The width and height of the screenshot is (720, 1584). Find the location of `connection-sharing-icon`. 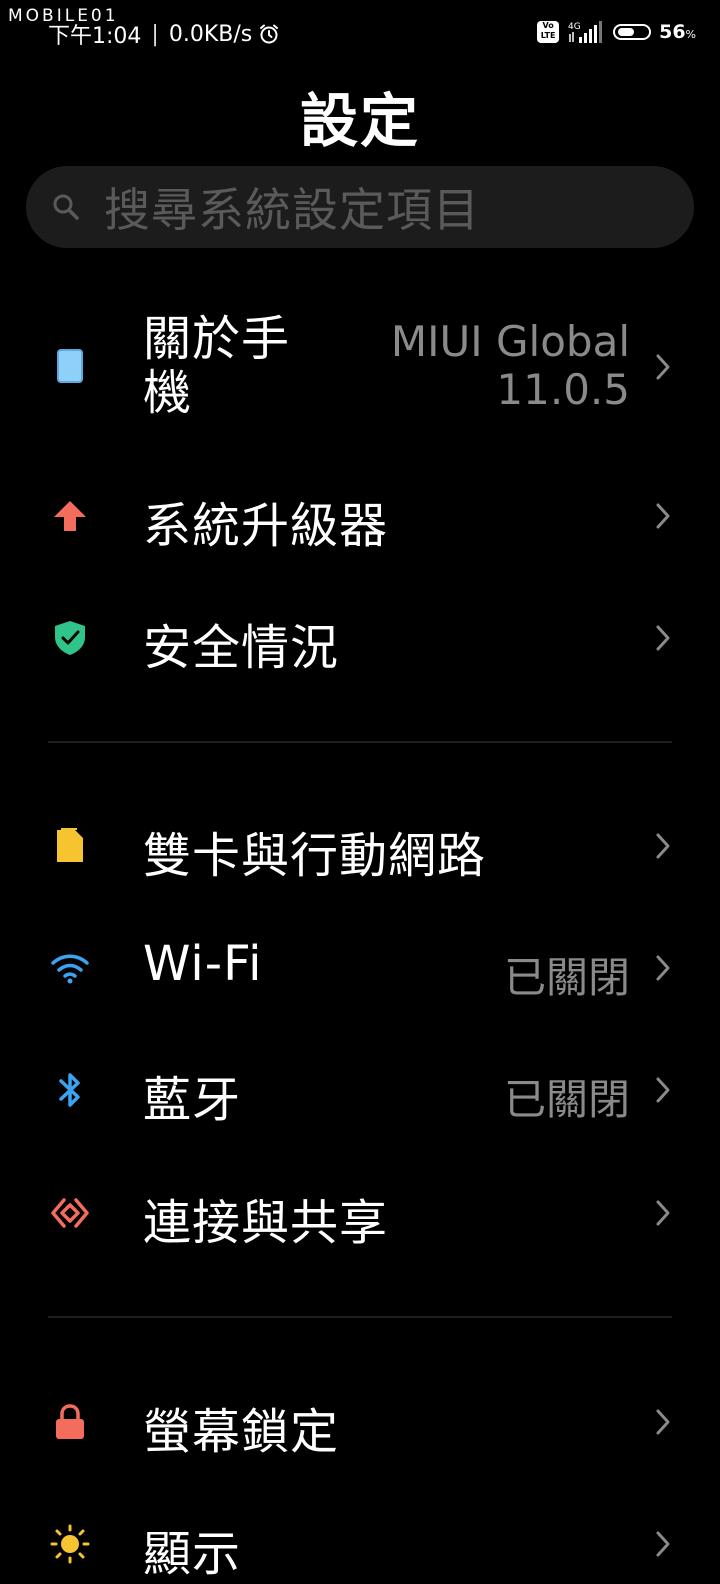

connection-sharing-icon is located at coordinates (70, 1213).